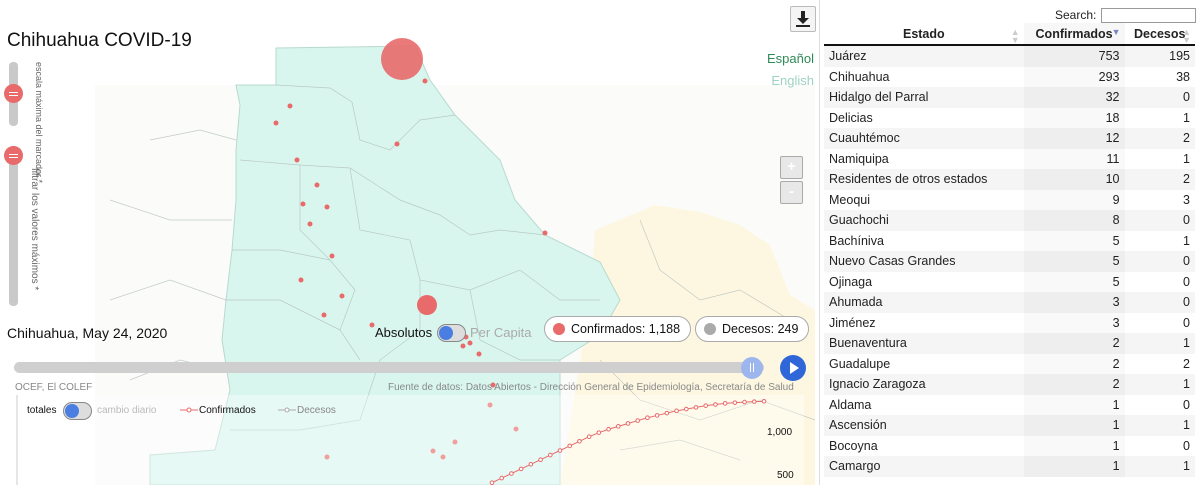 Image resolution: width=1200 pixels, height=485 pixels. I want to click on table-row: Ojinaga 5 0, so click(1009, 281).